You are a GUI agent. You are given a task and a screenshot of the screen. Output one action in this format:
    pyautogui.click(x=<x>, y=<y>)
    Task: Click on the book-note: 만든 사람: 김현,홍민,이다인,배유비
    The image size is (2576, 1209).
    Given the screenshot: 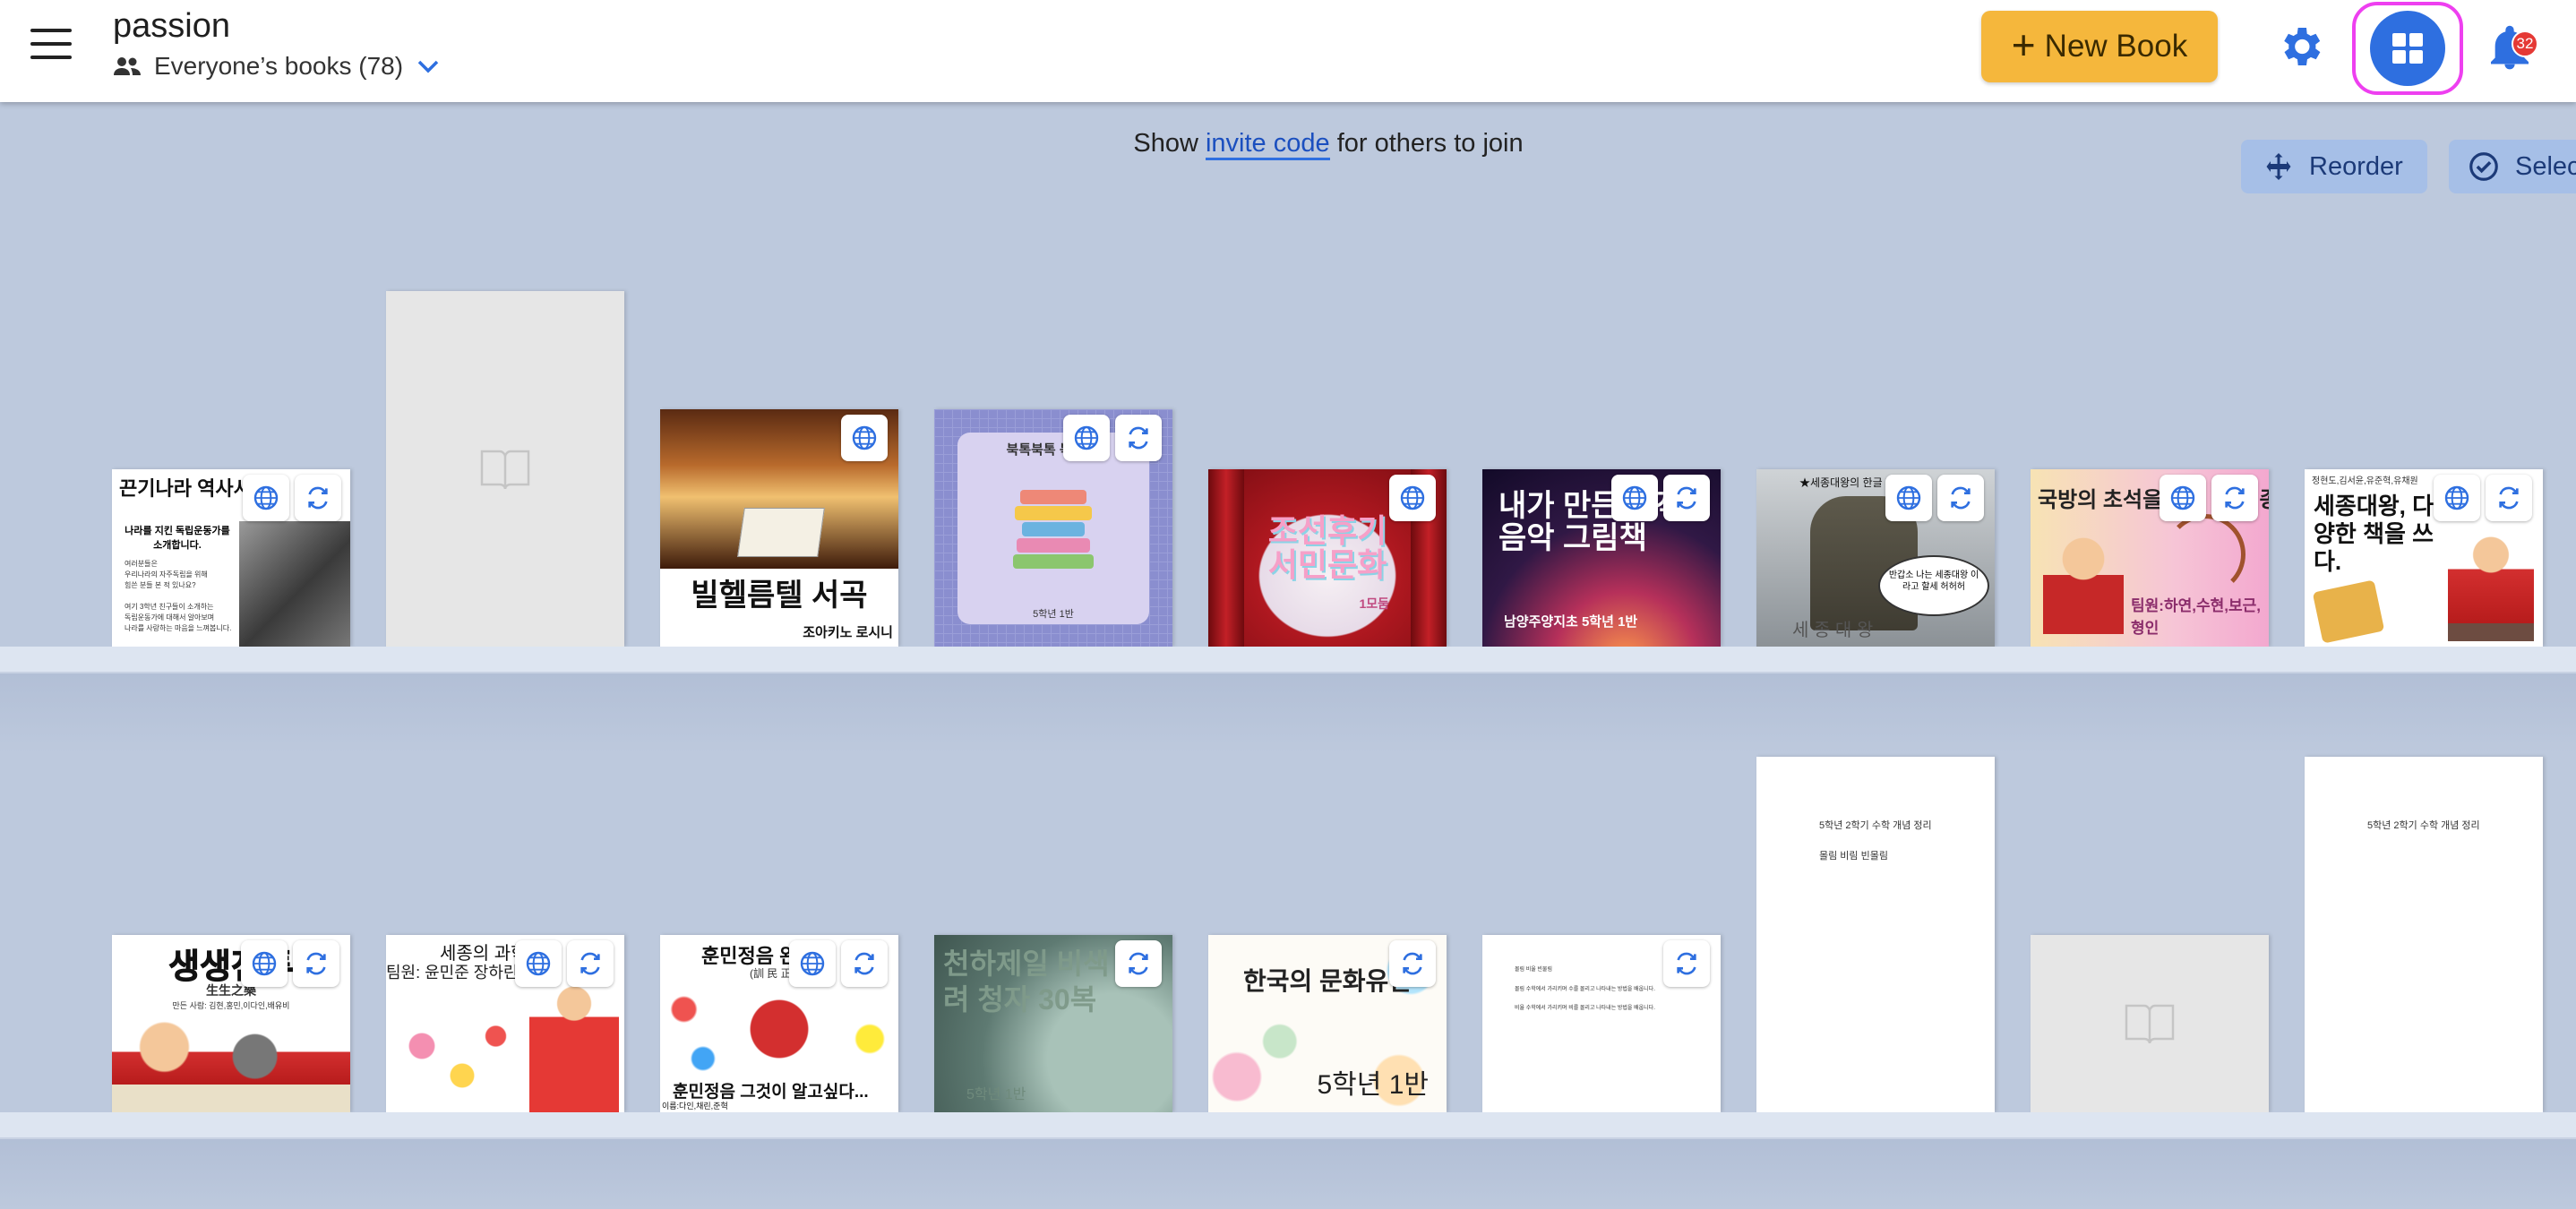 What is the action you would take?
    pyautogui.click(x=231, y=1006)
    